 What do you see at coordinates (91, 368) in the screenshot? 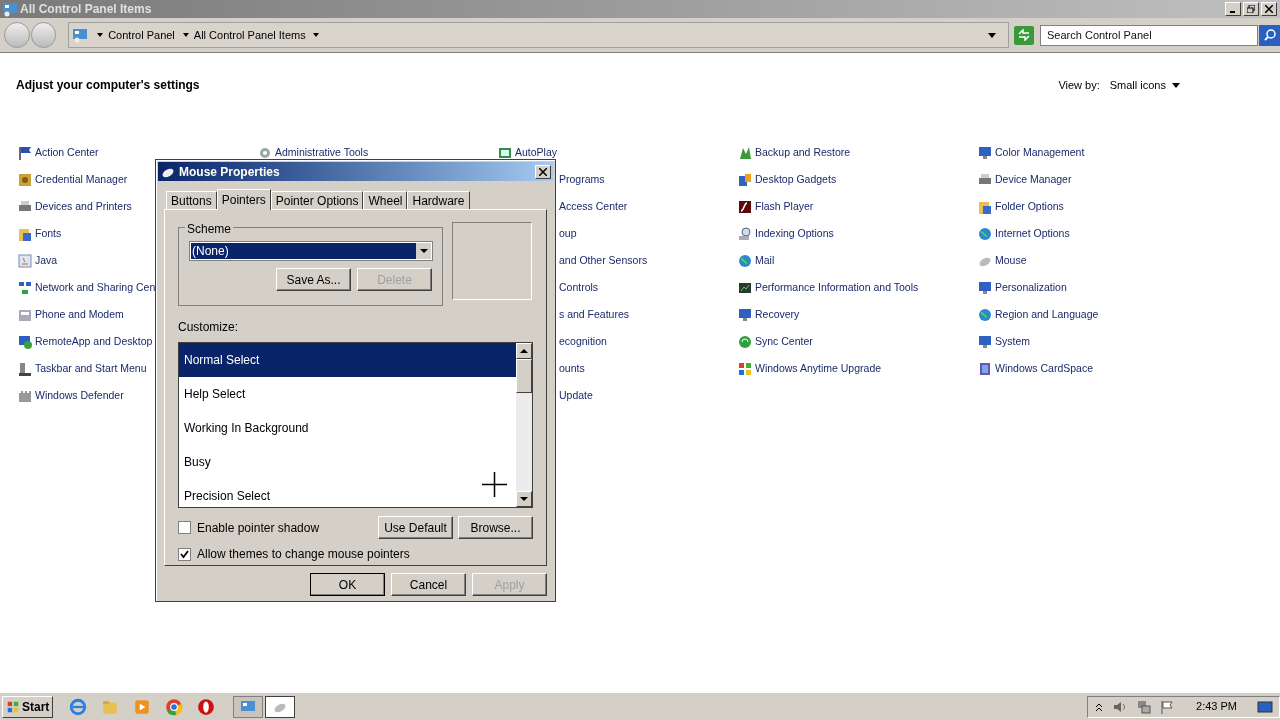
I see `applet-link: Taskbar and Start Menu` at bounding box center [91, 368].